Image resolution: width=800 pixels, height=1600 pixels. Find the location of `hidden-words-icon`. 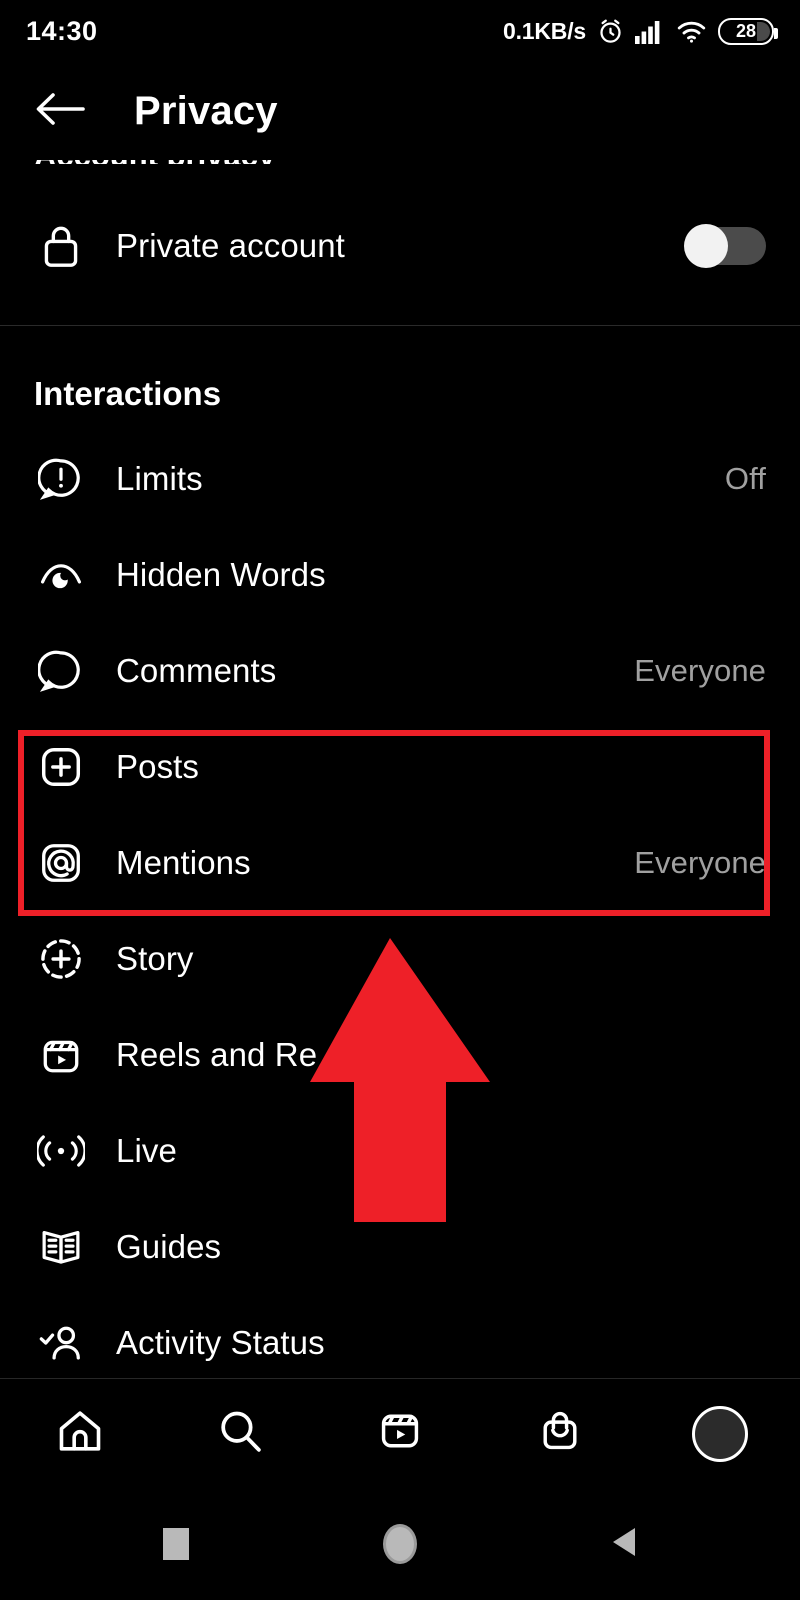

hidden-words-icon is located at coordinates (61, 575).